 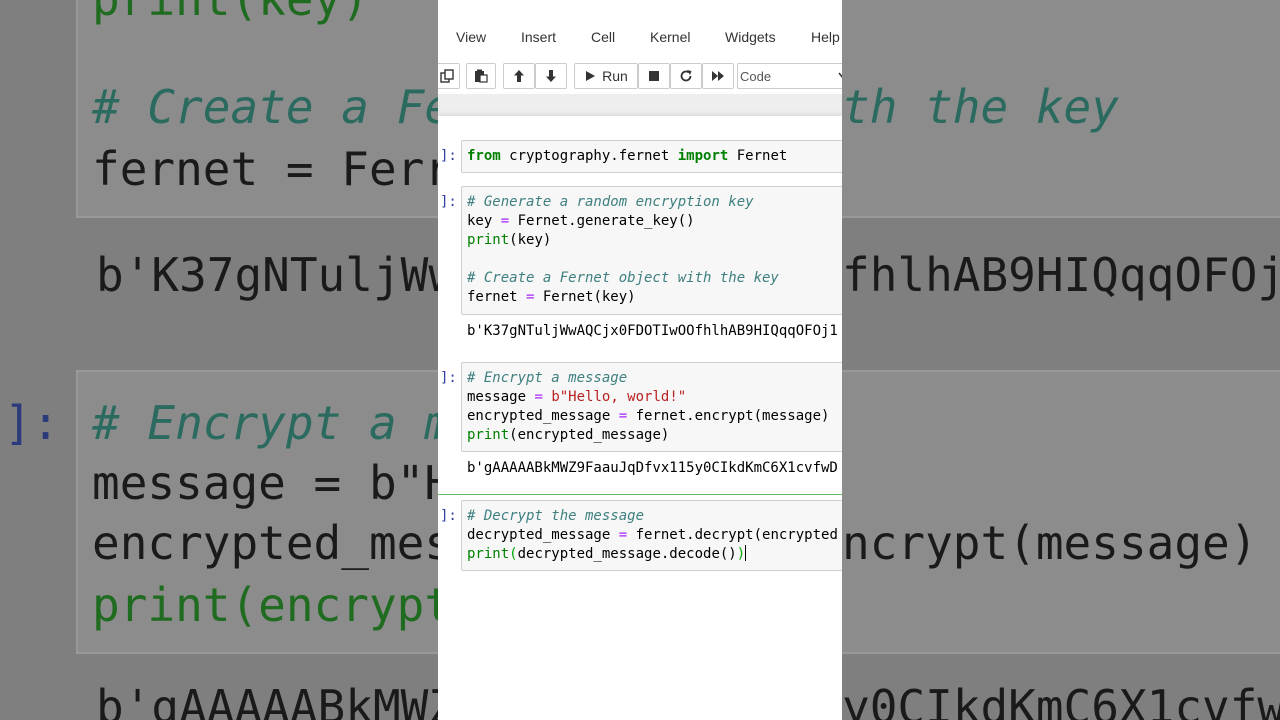 I want to click on bg-output2-left: b'gAAAAABkMWZ, so click(x=276, y=700).